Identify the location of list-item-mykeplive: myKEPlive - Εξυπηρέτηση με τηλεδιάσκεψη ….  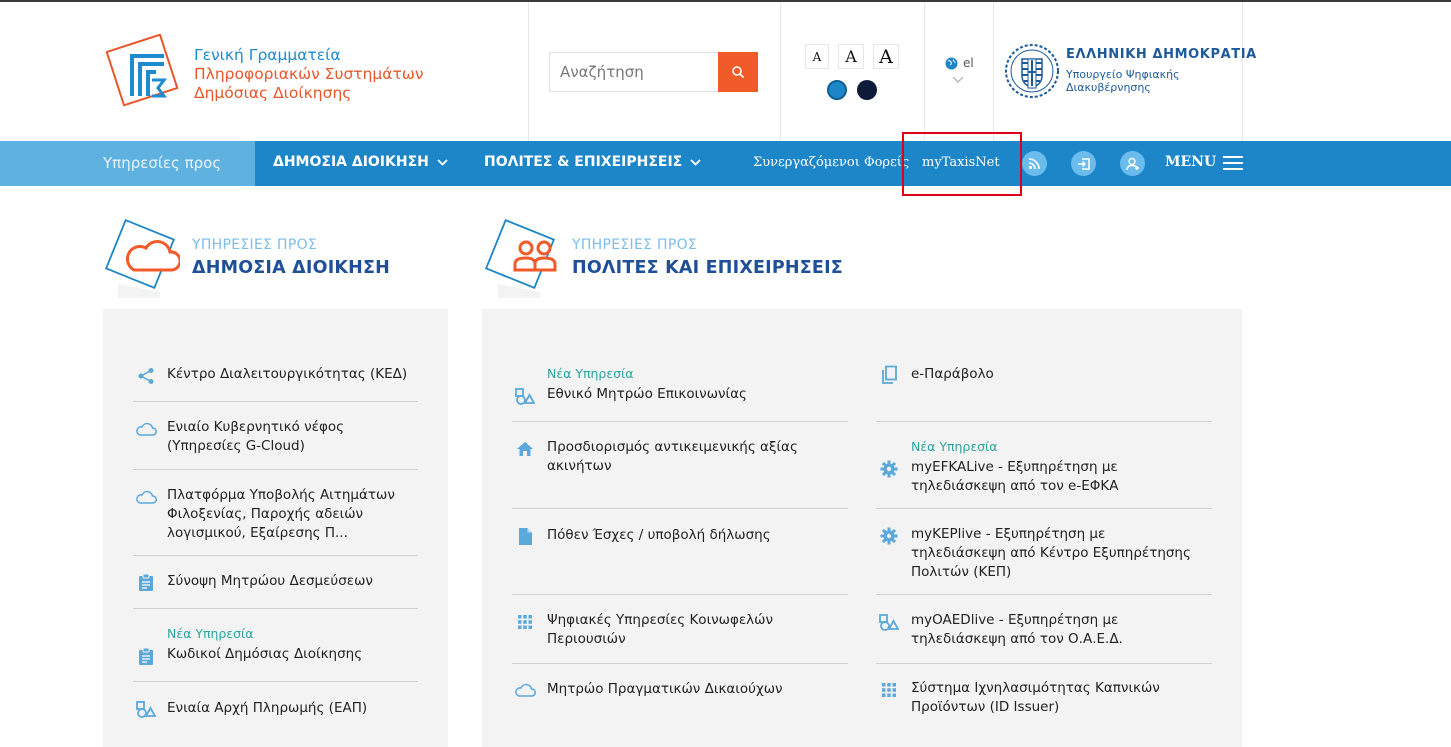
(1045, 555).